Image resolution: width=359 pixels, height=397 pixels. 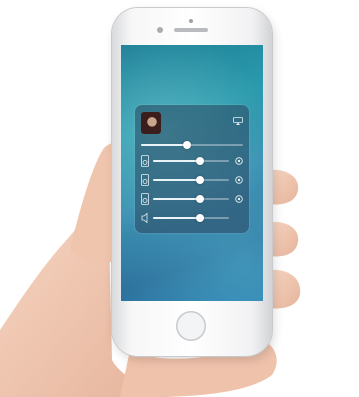 I want to click on master-volume-slider, so click(x=192, y=145).